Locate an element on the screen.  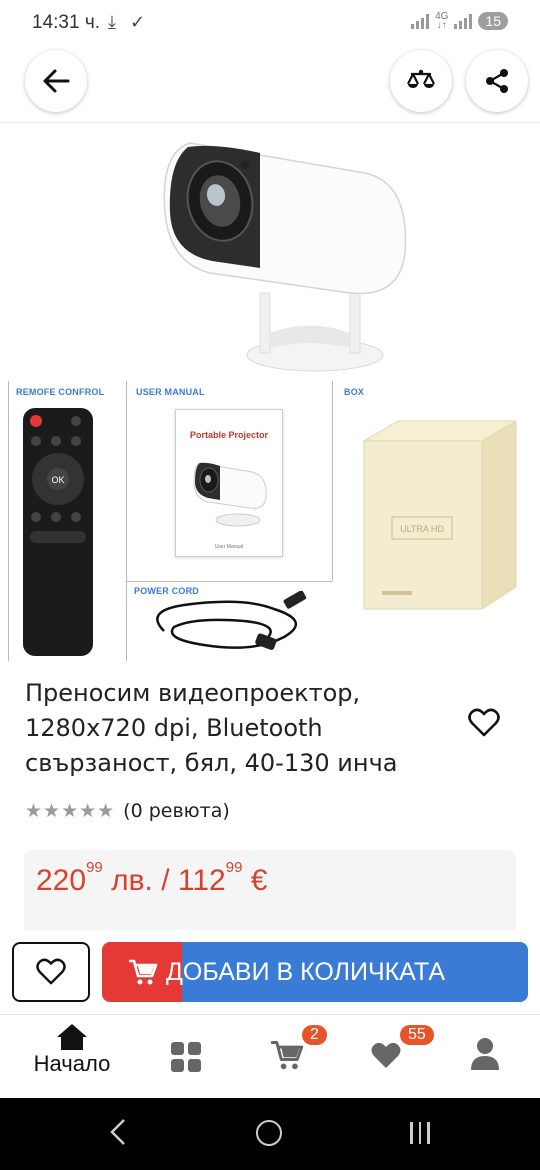
action-bar: ДОБАВИ В КОЛИЧКАТА is located at coordinates (270, 971).